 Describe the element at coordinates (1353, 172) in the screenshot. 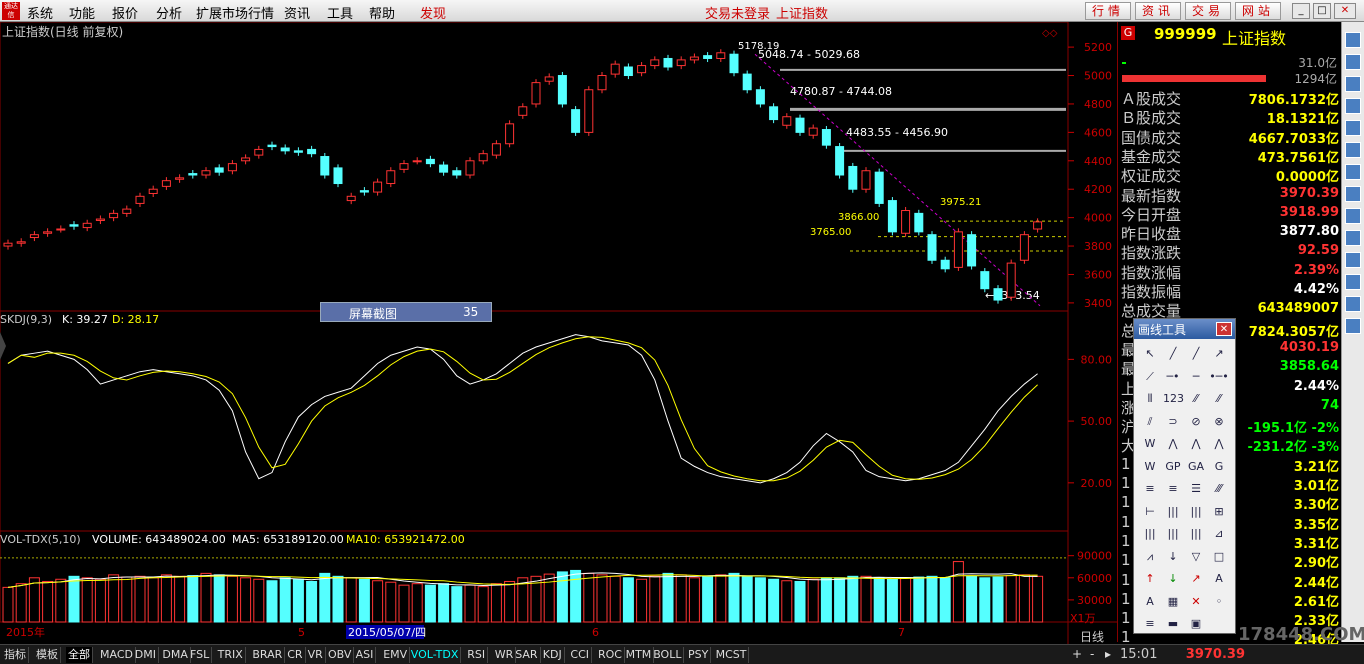

I see `f10-icon` at that location.